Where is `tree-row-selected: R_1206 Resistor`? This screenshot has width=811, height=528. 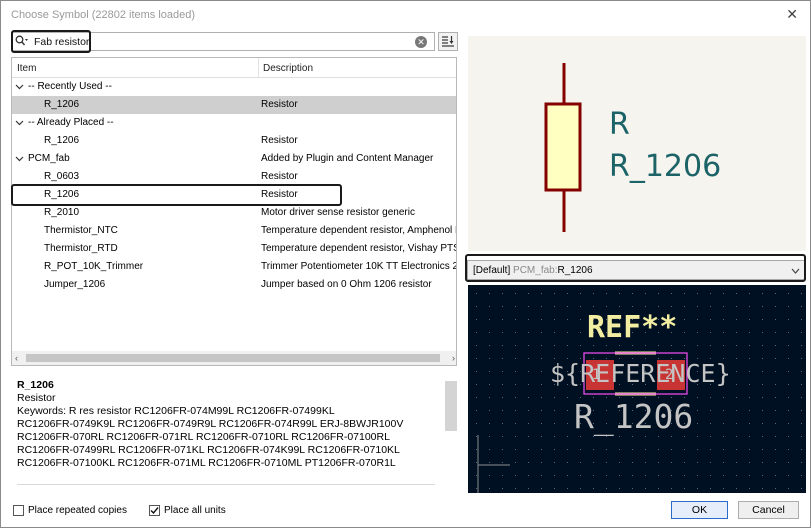 tree-row-selected: R_1206 Resistor is located at coordinates (234, 105).